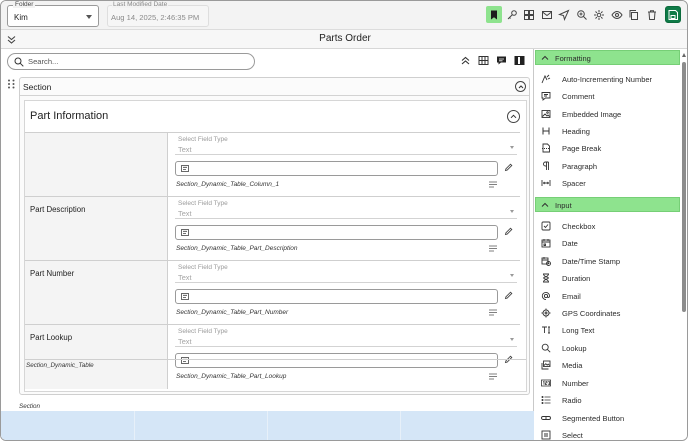 The width and height of the screenshot is (688, 441). What do you see at coordinates (546, 330) in the screenshot?
I see `long-text-icon` at bounding box center [546, 330].